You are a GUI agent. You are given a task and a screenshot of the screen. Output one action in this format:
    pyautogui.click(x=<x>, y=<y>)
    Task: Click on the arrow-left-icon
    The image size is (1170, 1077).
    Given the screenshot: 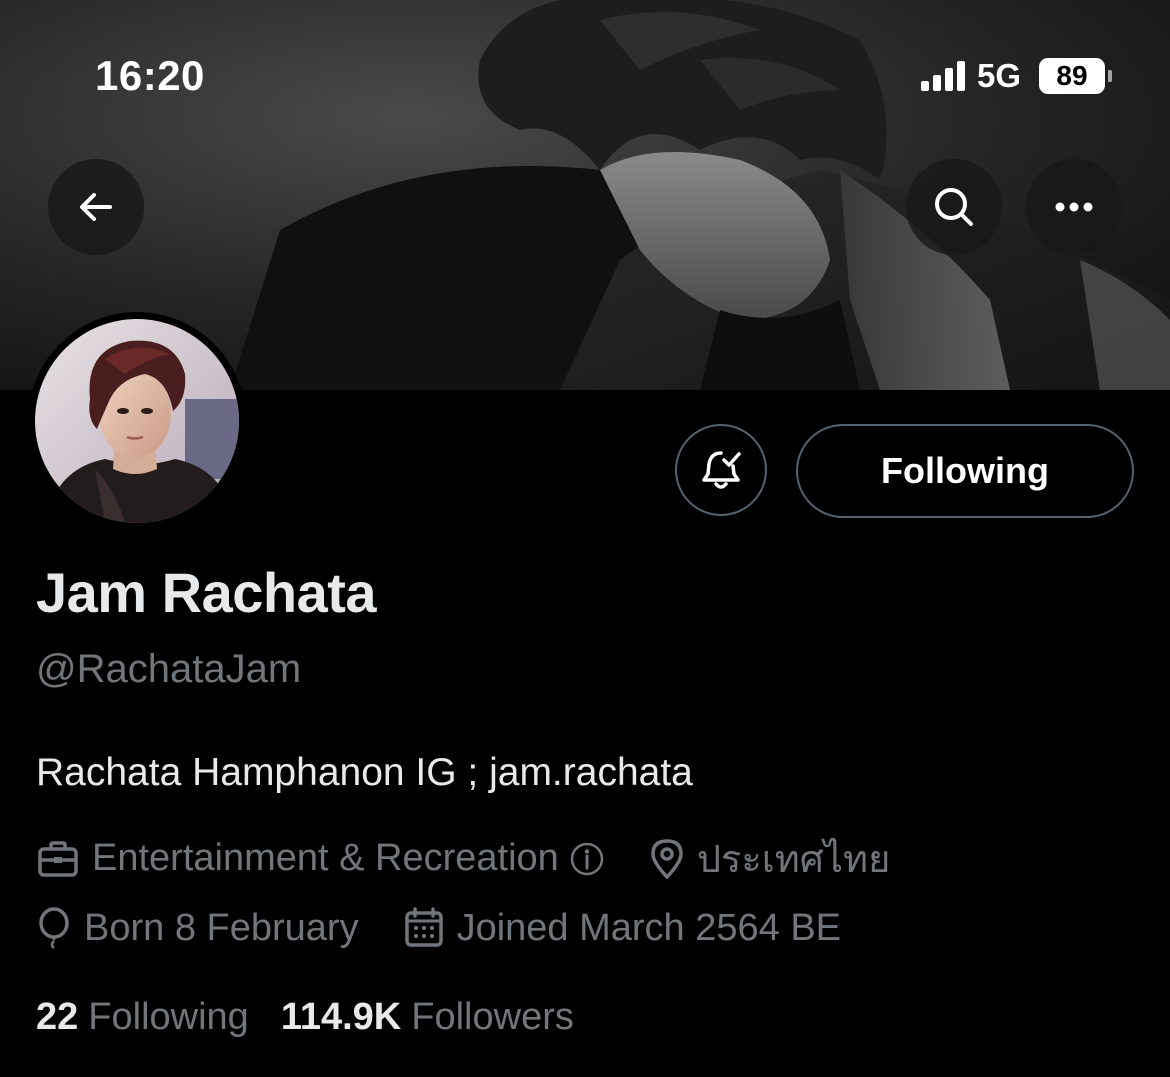 What is the action you would take?
    pyautogui.click(x=96, y=207)
    